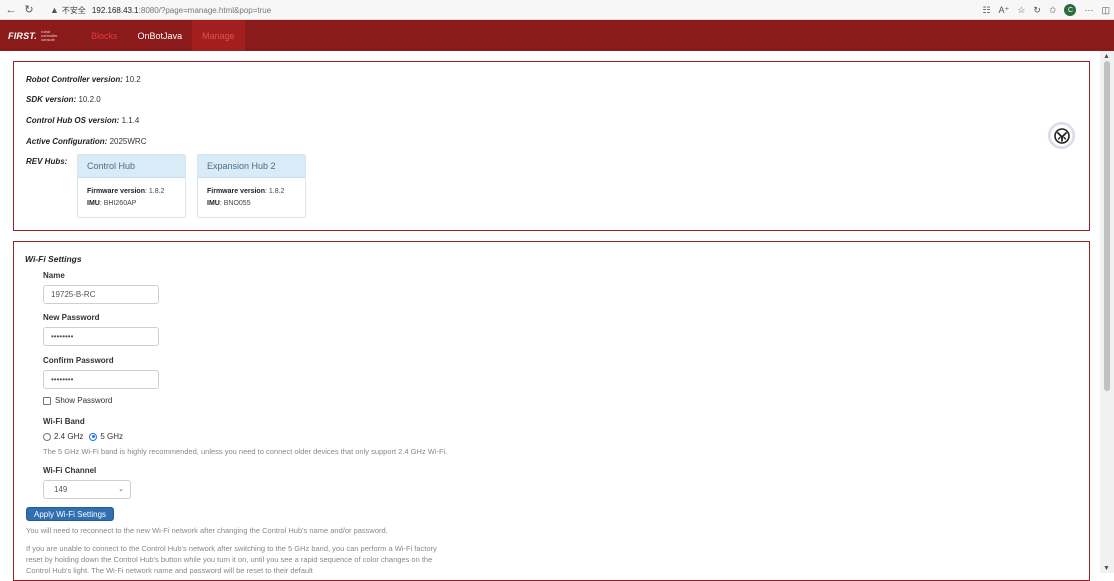  Describe the element at coordinates (986, 10) in the screenshot. I see `translate-icon: ☷` at that location.